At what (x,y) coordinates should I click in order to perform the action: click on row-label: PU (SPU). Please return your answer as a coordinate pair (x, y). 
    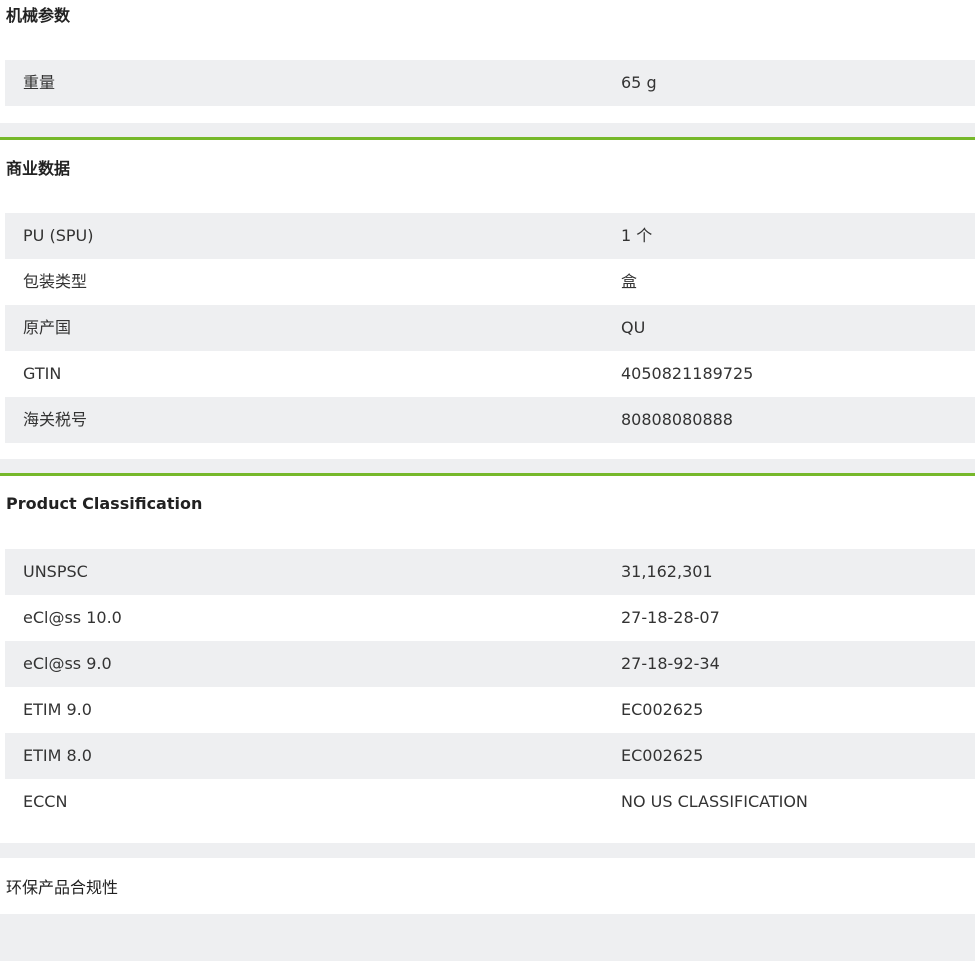
    Looking at the image, I should click on (58, 235).